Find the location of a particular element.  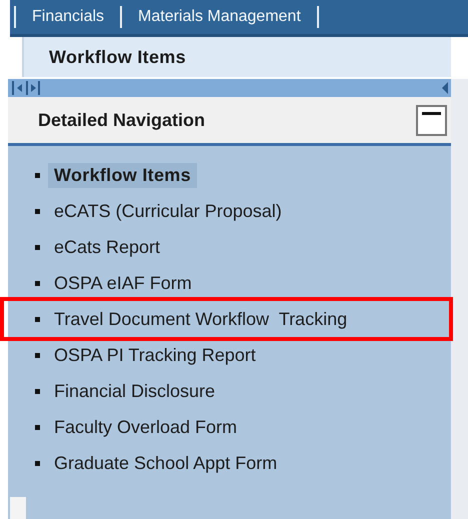

nav-link: Travel Document Workflow Tracking is located at coordinates (201, 319).